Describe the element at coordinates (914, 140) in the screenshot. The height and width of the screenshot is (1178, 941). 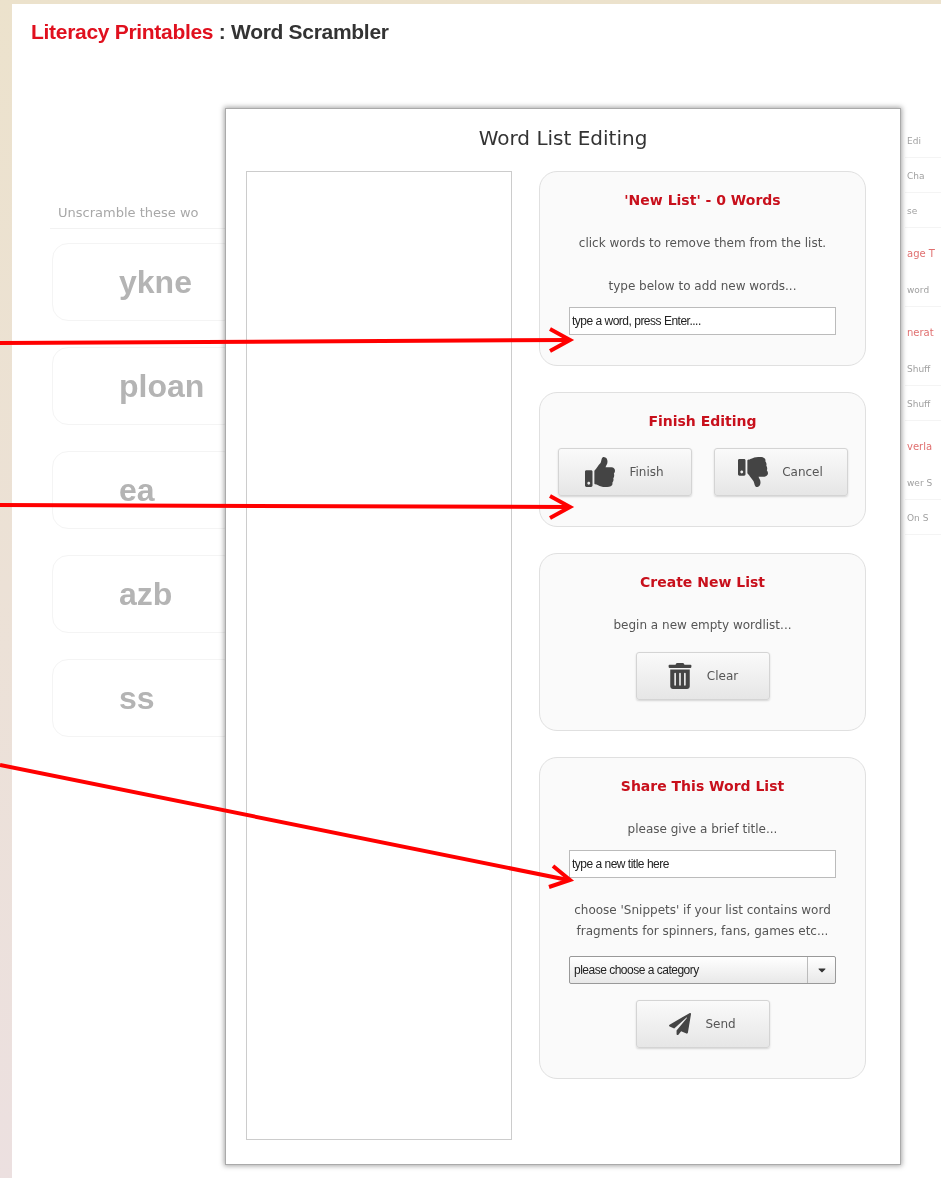
I see `faint-label: Edi` at that location.